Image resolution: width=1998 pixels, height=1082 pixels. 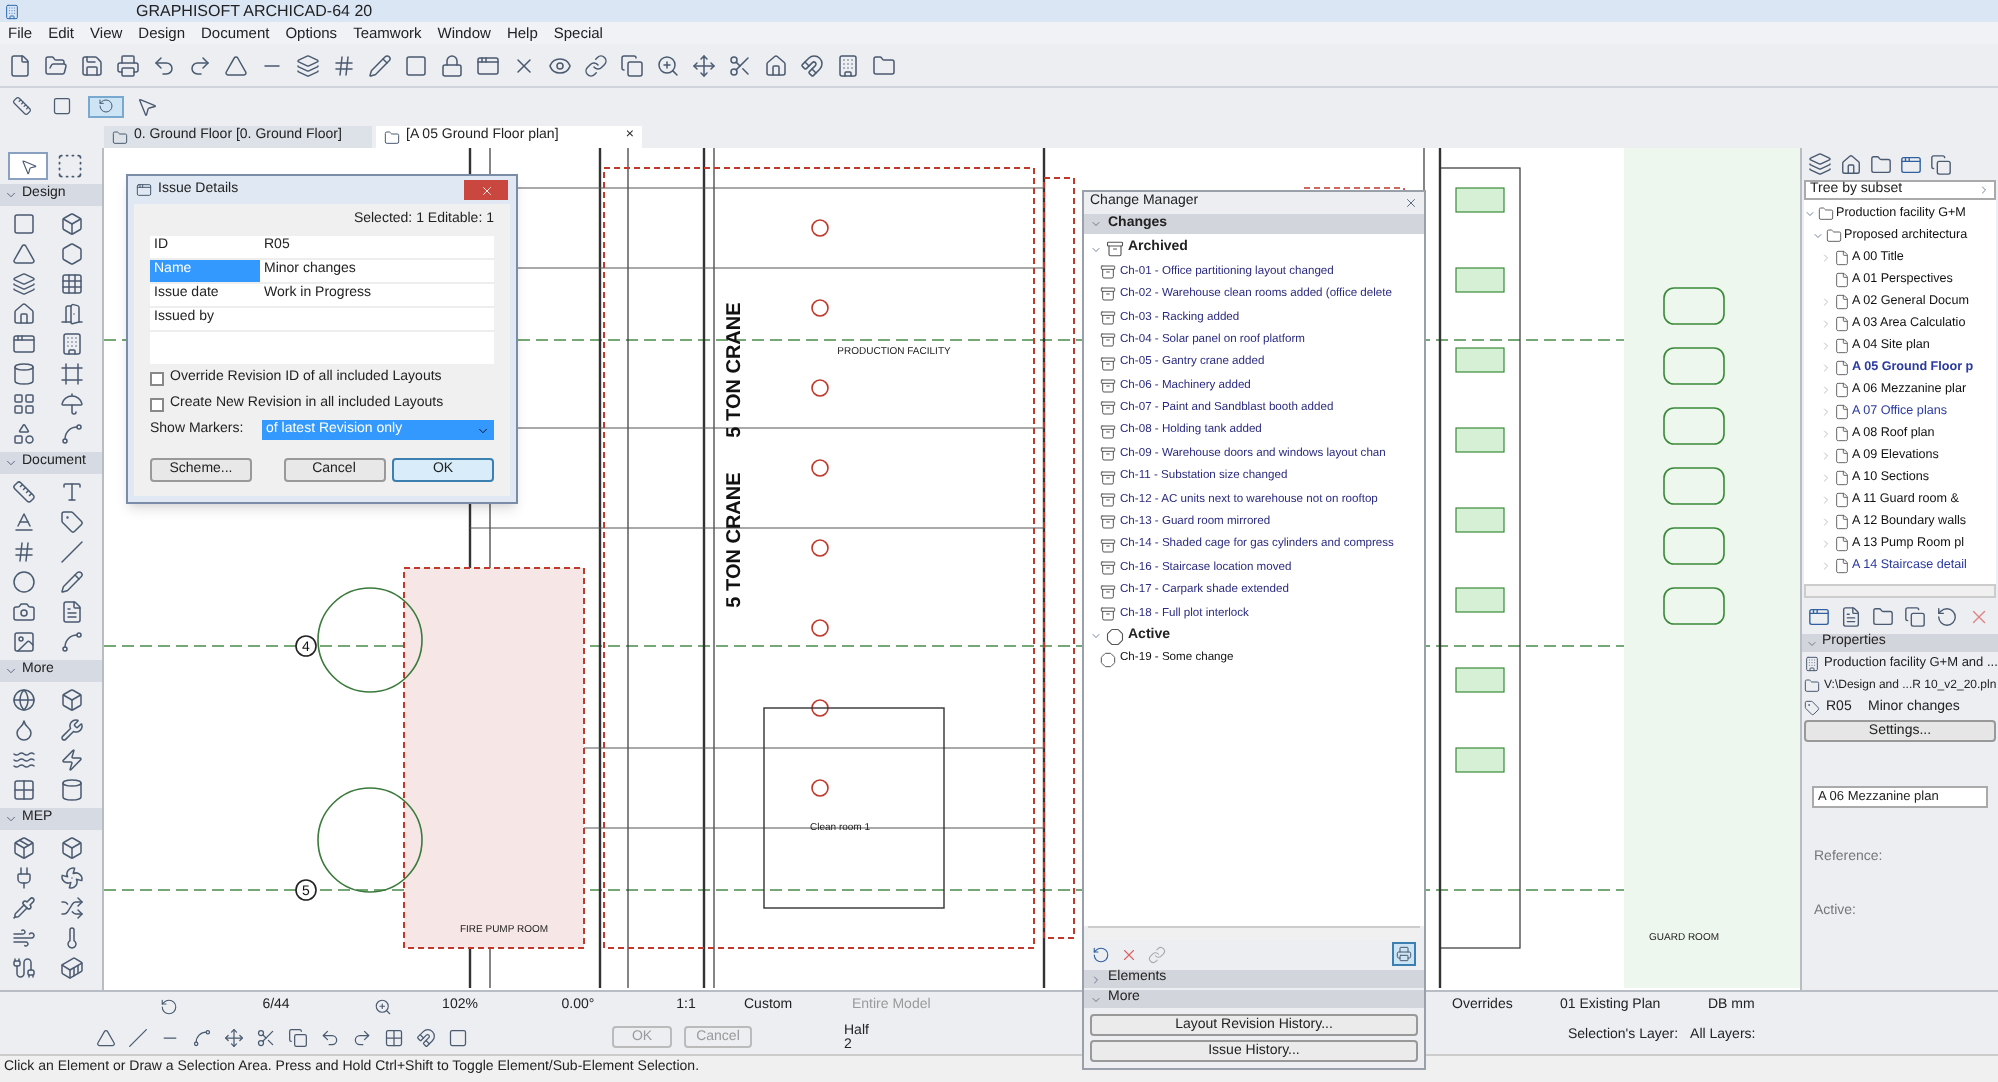 I want to click on door-icon, so click(x=71, y=314).